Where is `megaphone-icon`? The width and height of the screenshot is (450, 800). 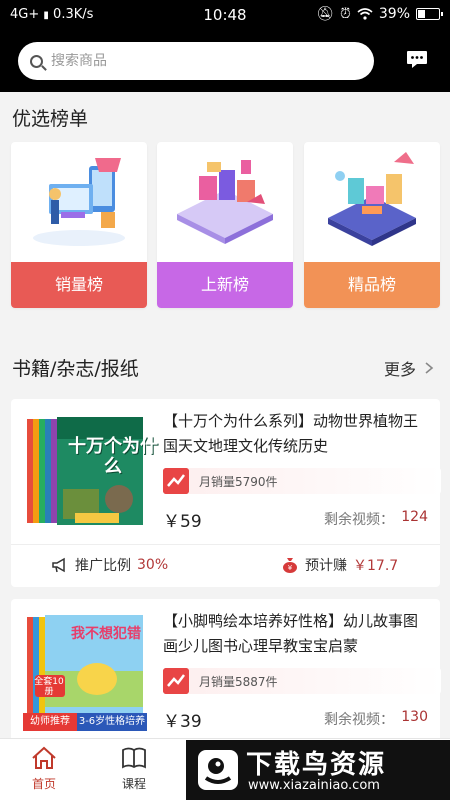
megaphone-icon is located at coordinates (58, 565).